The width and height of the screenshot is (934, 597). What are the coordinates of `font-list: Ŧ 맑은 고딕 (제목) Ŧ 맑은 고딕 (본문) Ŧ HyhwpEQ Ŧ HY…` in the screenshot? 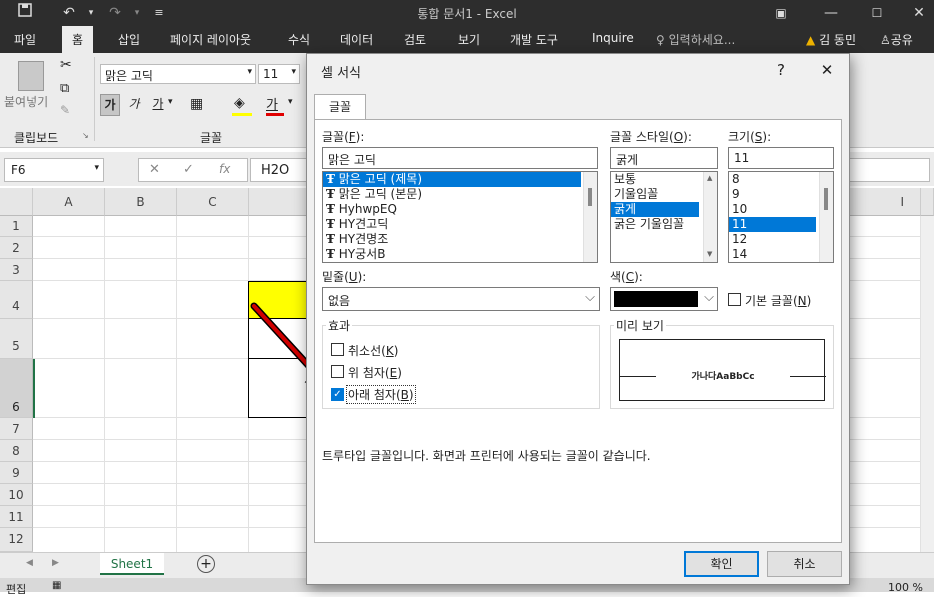 It's located at (460, 217).